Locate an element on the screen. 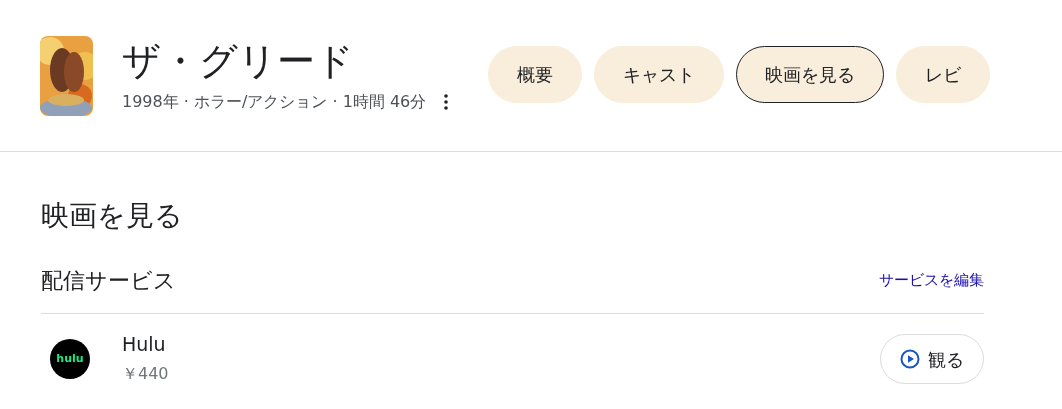  movie-title: ザ・グリード is located at coordinates (238, 60).